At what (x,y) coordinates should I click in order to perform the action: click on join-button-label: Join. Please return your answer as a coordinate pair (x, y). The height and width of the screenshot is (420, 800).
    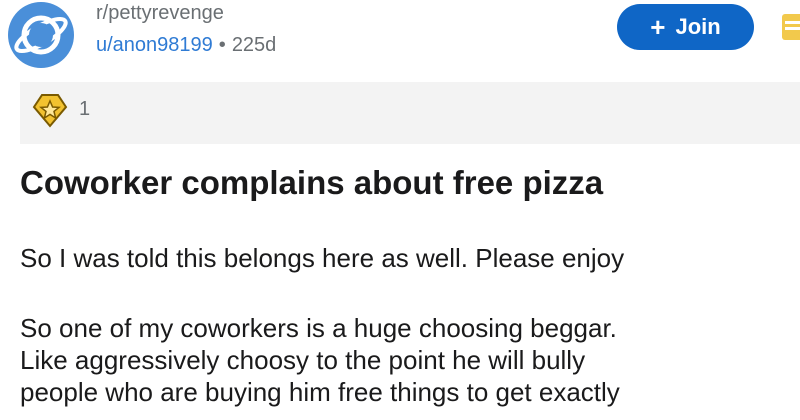
    Looking at the image, I should click on (698, 26).